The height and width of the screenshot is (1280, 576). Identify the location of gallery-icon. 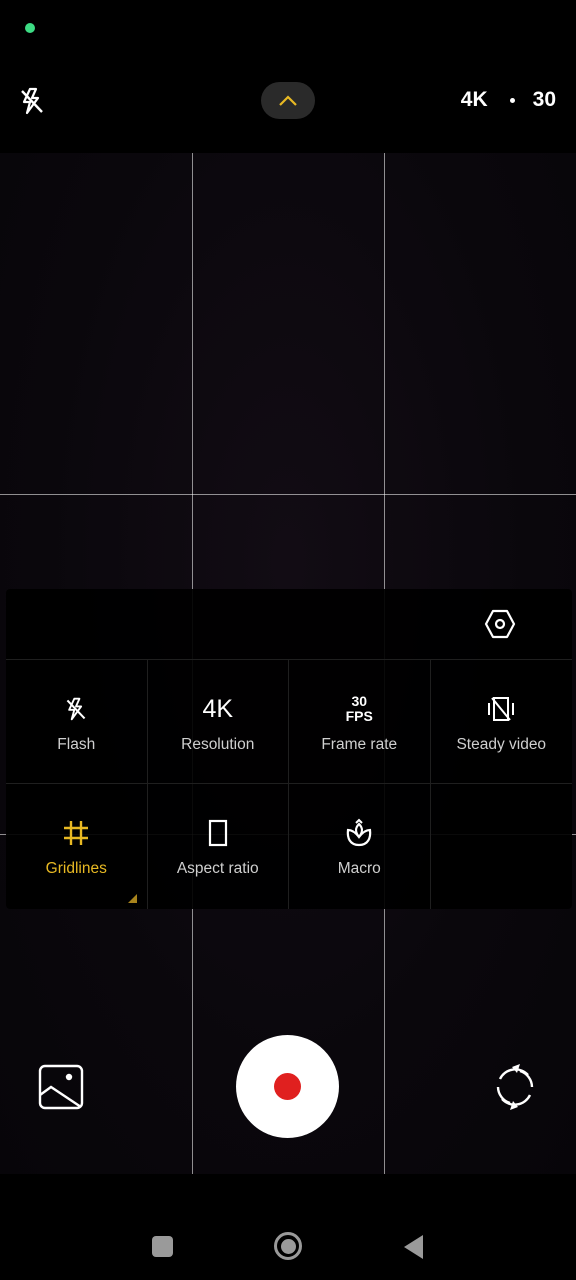
(61, 1087).